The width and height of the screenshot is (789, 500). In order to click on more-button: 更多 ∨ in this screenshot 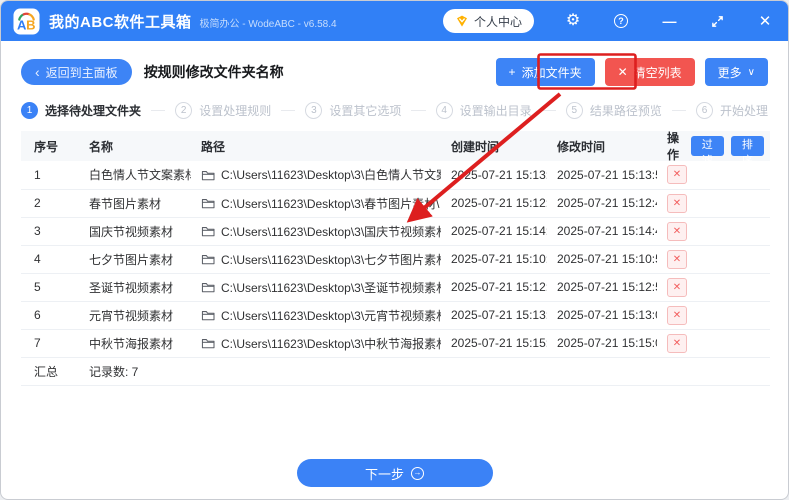, I will do `click(736, 72)`.